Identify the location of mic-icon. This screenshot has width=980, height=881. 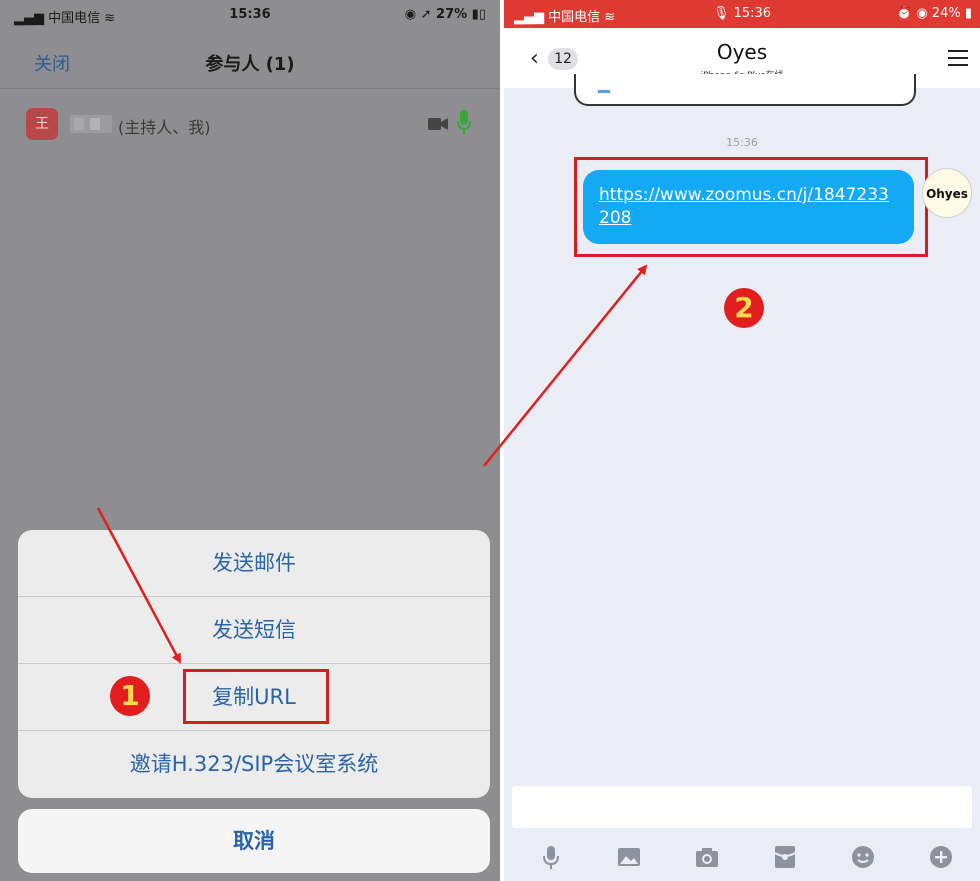
(551, 857).